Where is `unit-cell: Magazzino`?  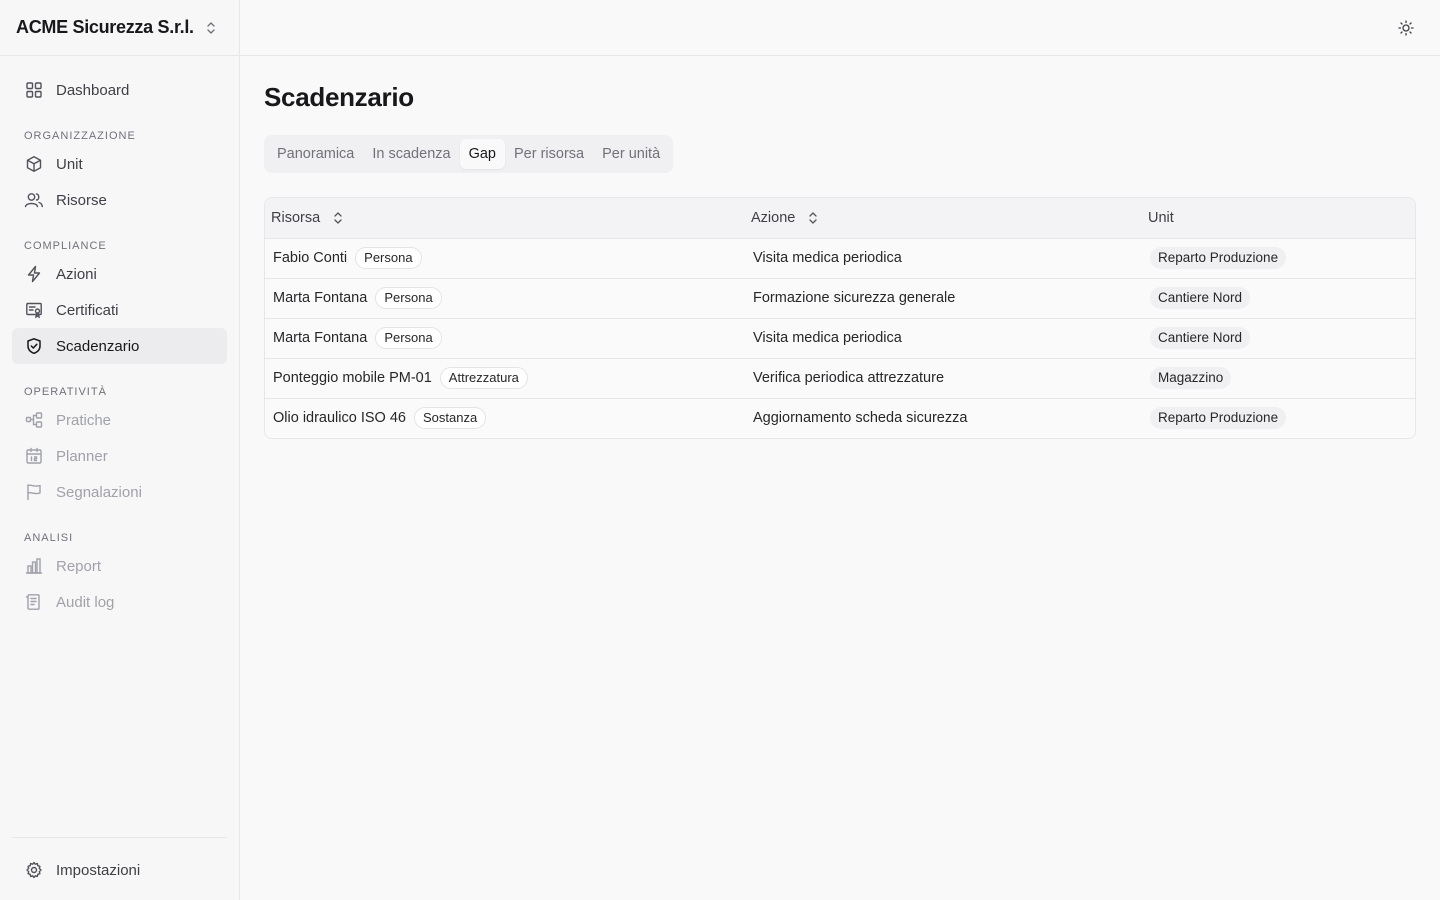
unit-cell: Magazzino is located at coordinates (1278, 378).